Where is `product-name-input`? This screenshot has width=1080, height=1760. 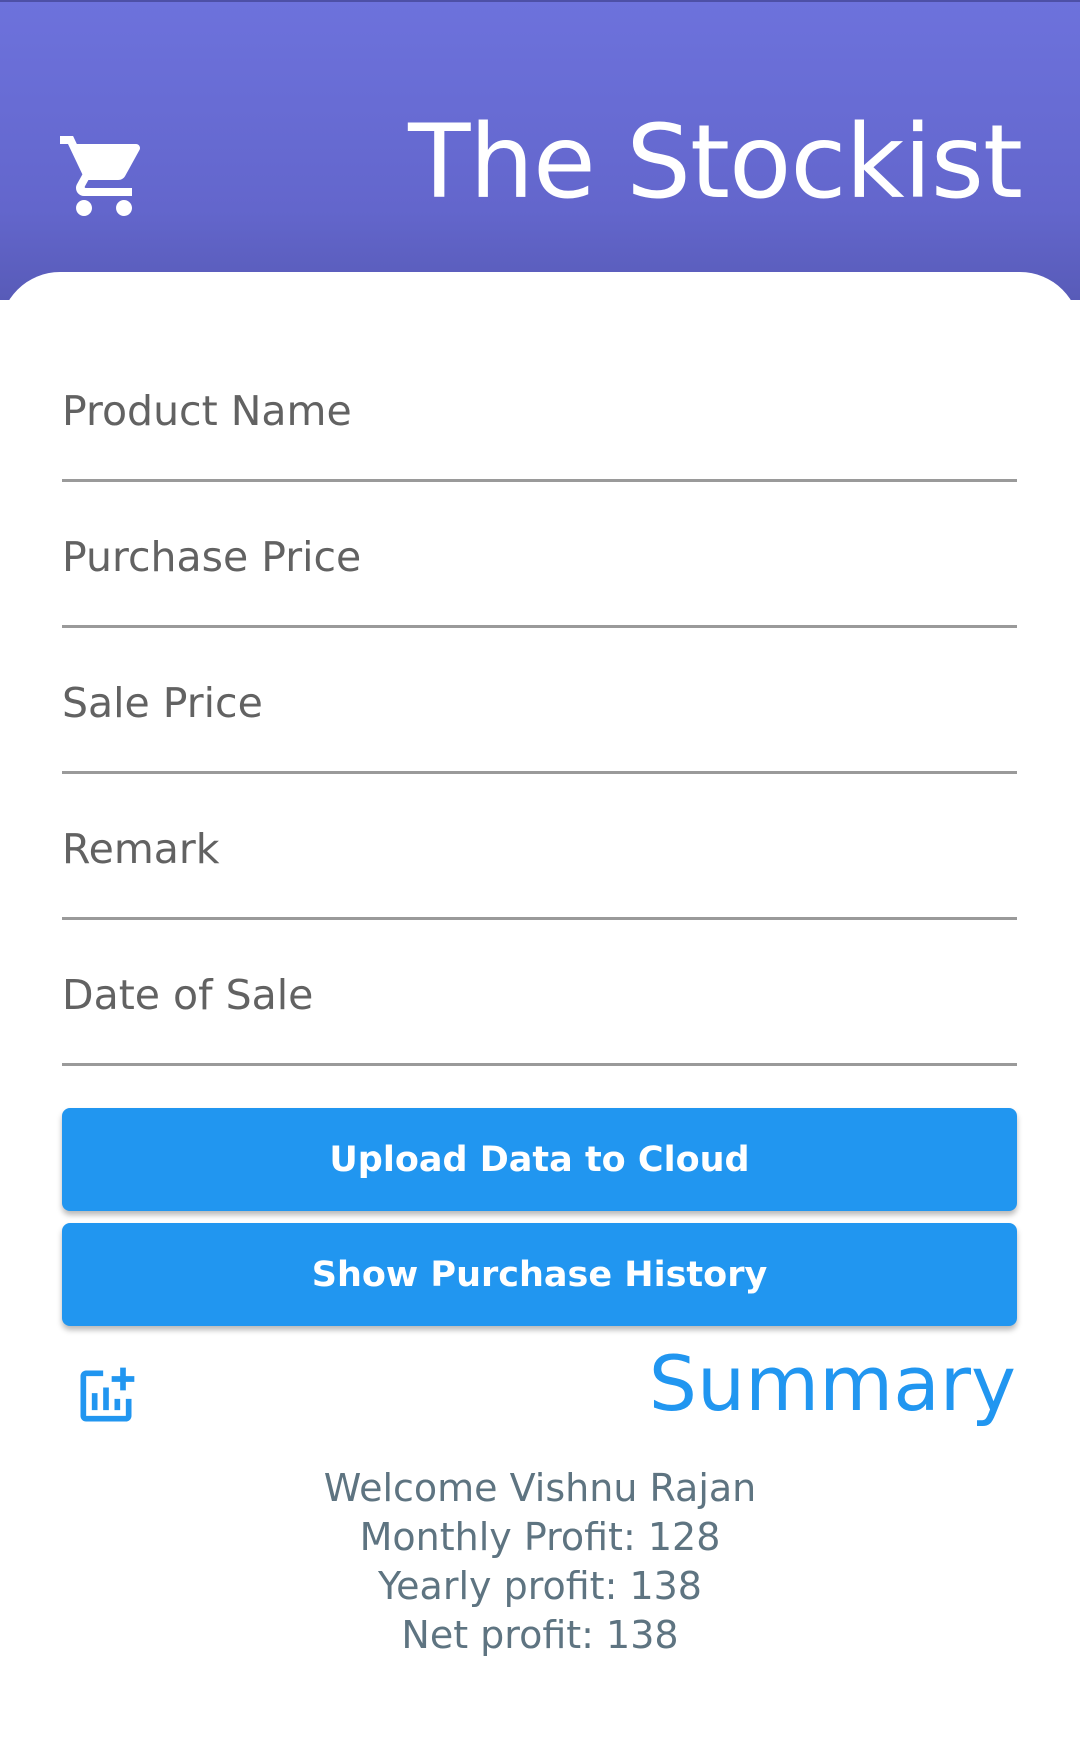
product-name-input is located at coordinates (539, 407).